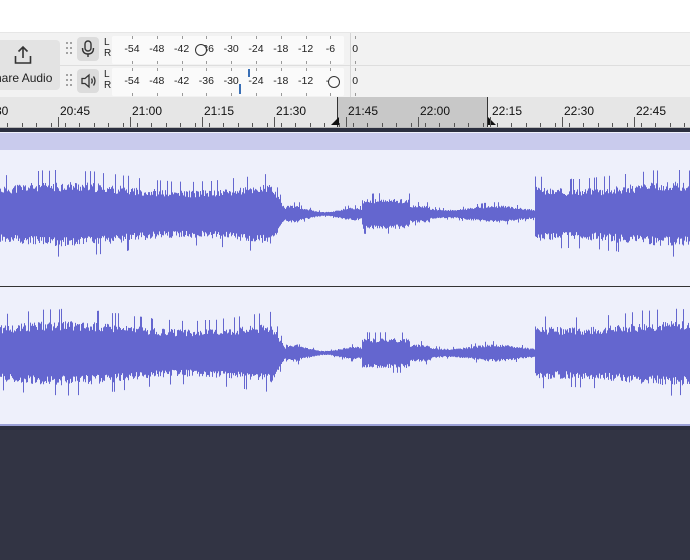 The image size is (690, 560). I want to click on ruler-time-label: 22:15, so click(507, 111).